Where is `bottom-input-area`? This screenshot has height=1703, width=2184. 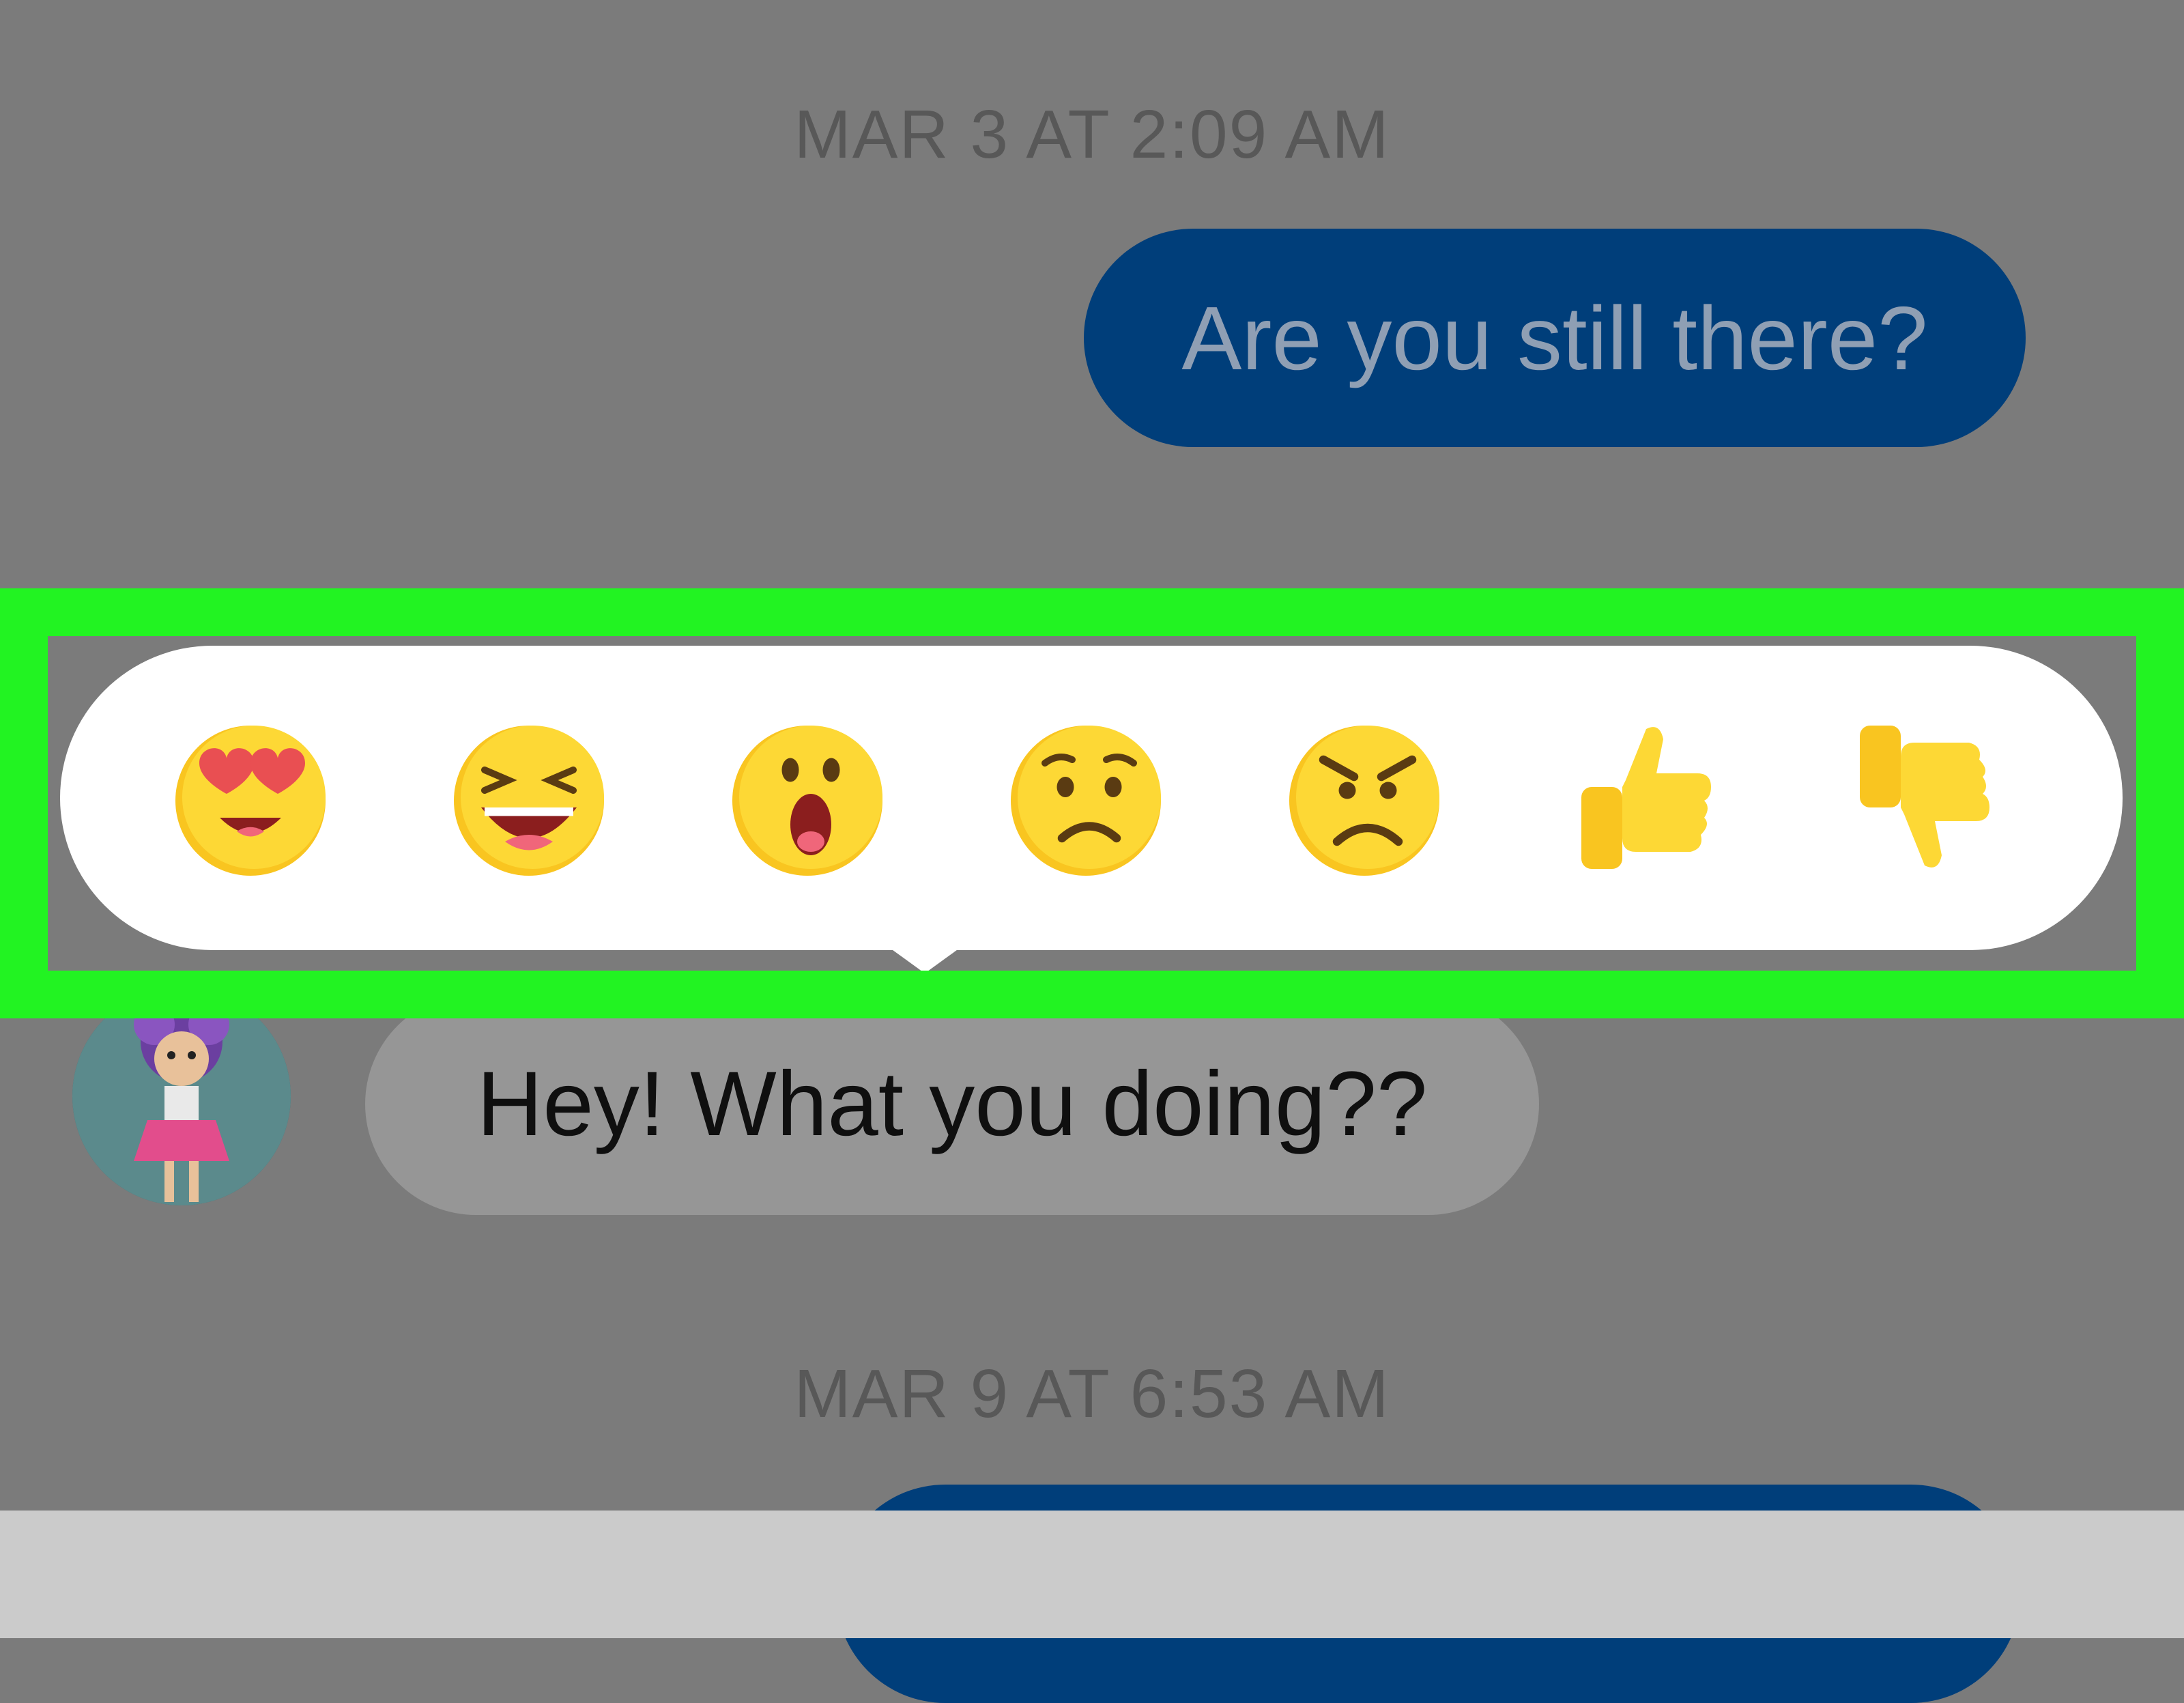
bottom-input-area is located at coordinates (1092, 1574).